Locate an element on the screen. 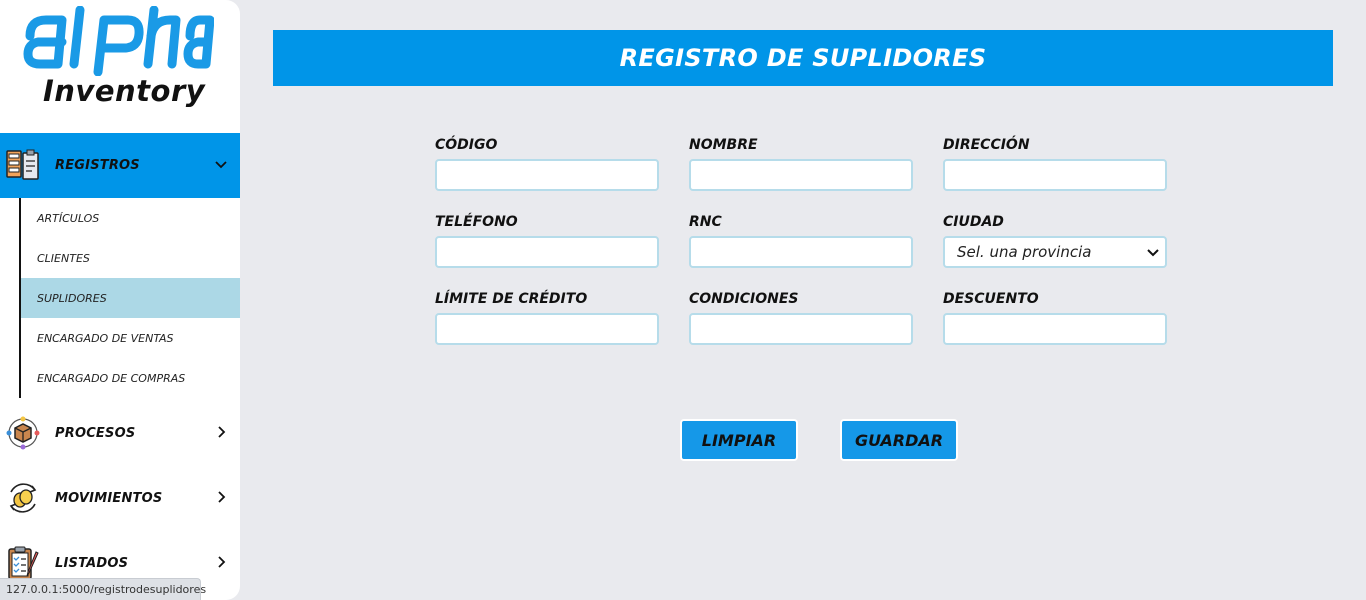 This screenshot has height=600, width=1366. page-header: REGISTRO DE SUPLIDORES is located at coordinates (803, 58).